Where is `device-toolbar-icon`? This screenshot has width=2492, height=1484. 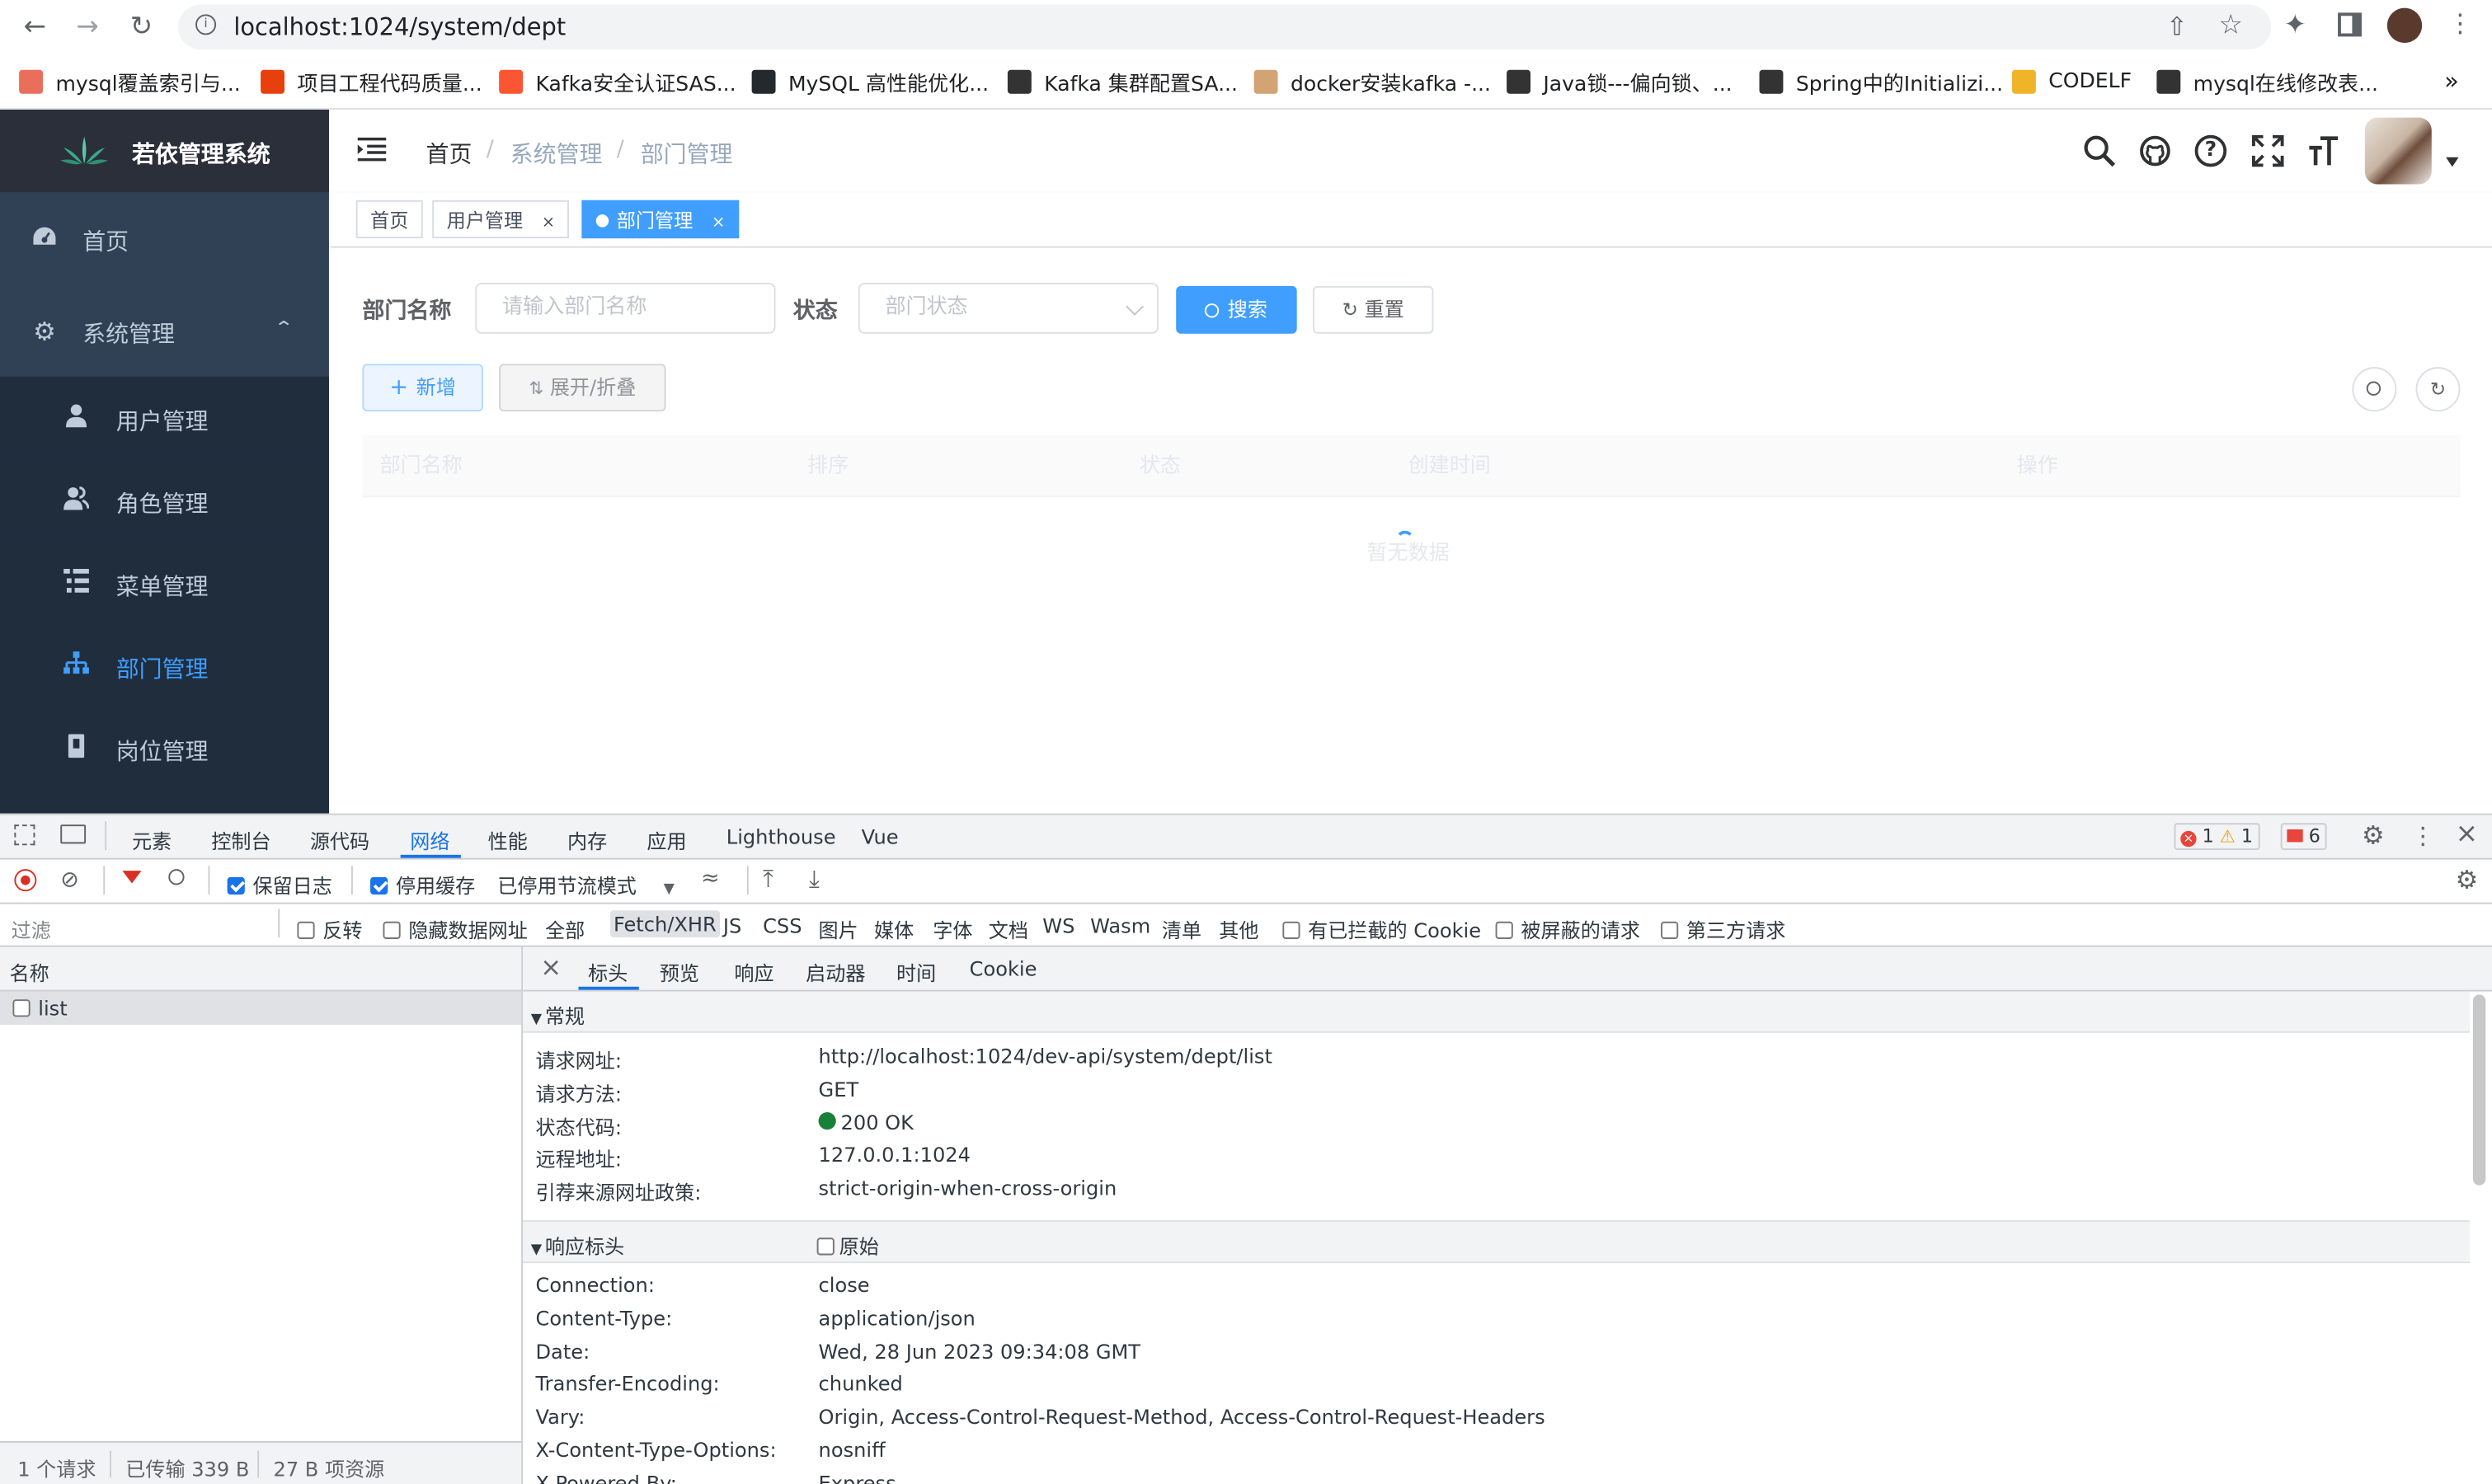 device-toolbar-icon is located at coordinates (74, 834).